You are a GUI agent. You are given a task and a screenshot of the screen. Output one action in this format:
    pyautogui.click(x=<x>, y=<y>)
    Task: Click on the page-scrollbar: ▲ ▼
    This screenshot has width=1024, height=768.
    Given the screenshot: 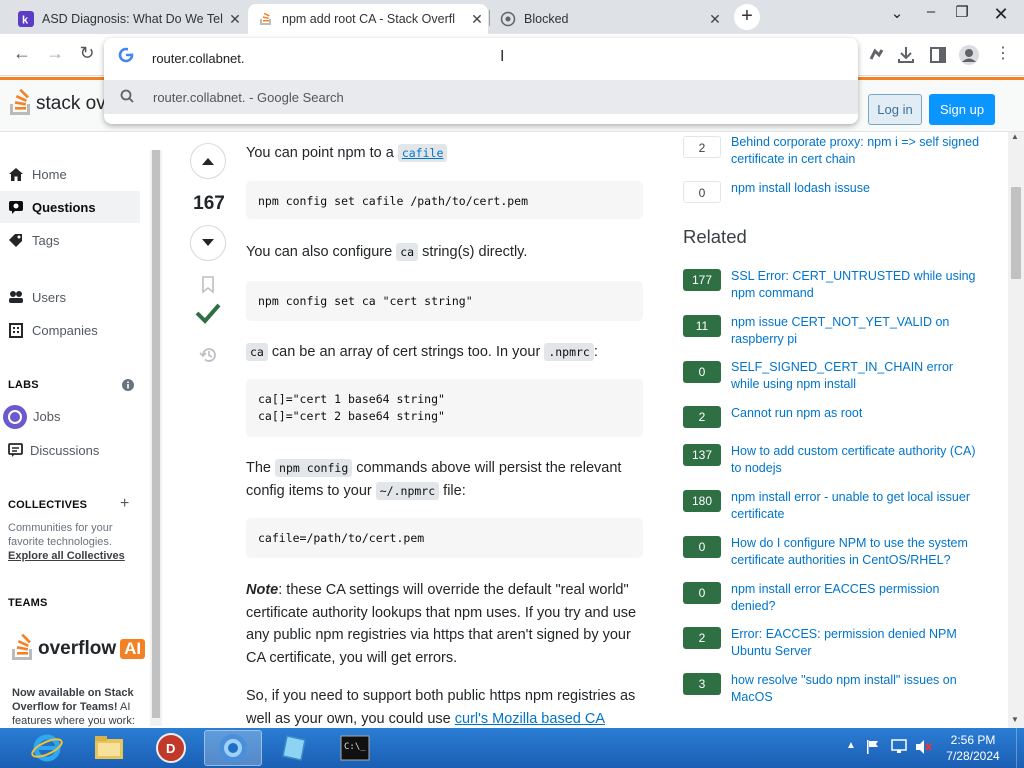 What is the action you would take?
    pyautogui.click(x=1016, y=430)
    